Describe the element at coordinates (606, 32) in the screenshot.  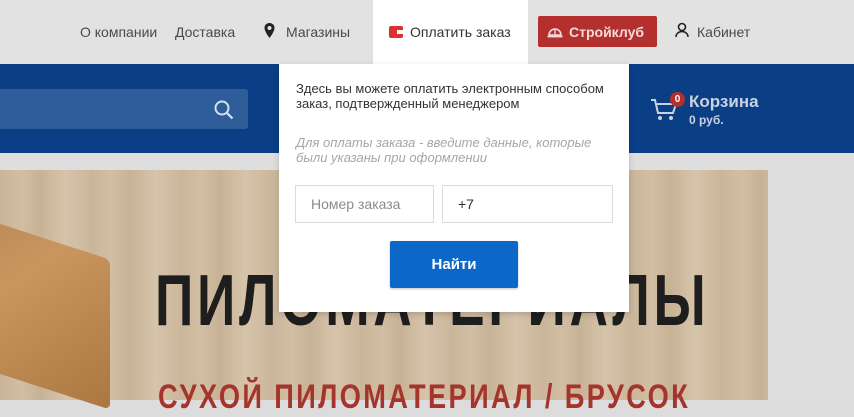
I see `stroyclub-label: Стройклуб` at that location.